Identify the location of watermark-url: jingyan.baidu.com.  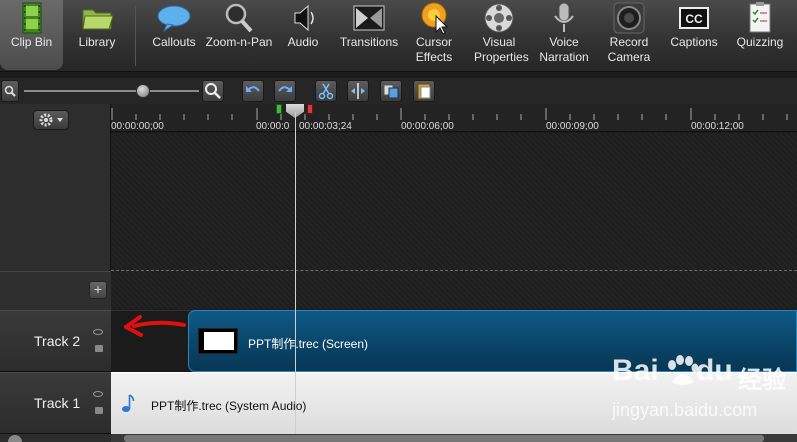
(685, 410).